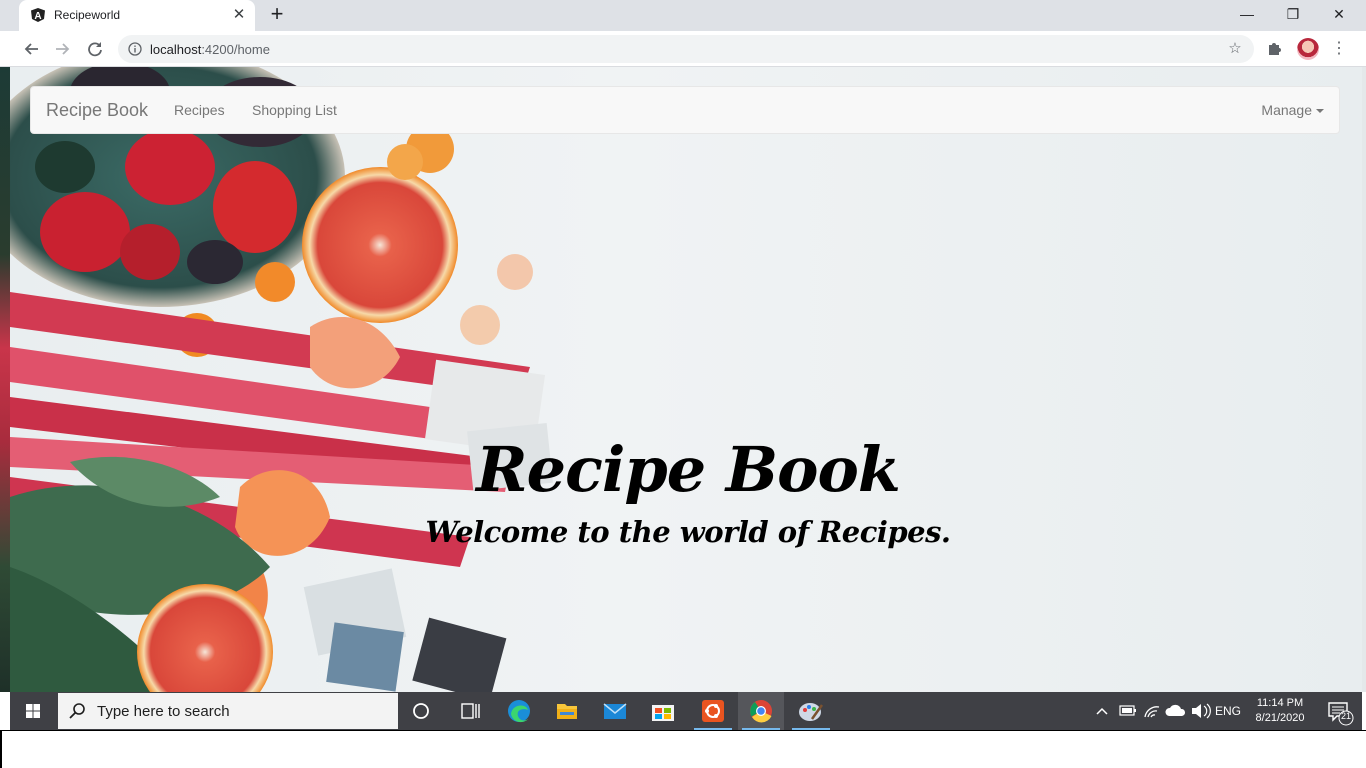  What do you see at coordinates (811, 711) in the screenshot?
I see `paint-icon` at bounding box center [811, 711].